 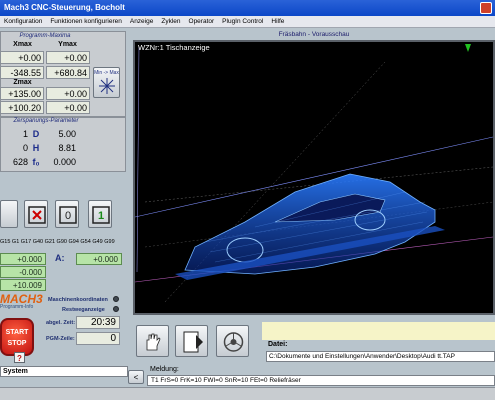 I want to click on x-zero-icon, so click(x=37, y=215).